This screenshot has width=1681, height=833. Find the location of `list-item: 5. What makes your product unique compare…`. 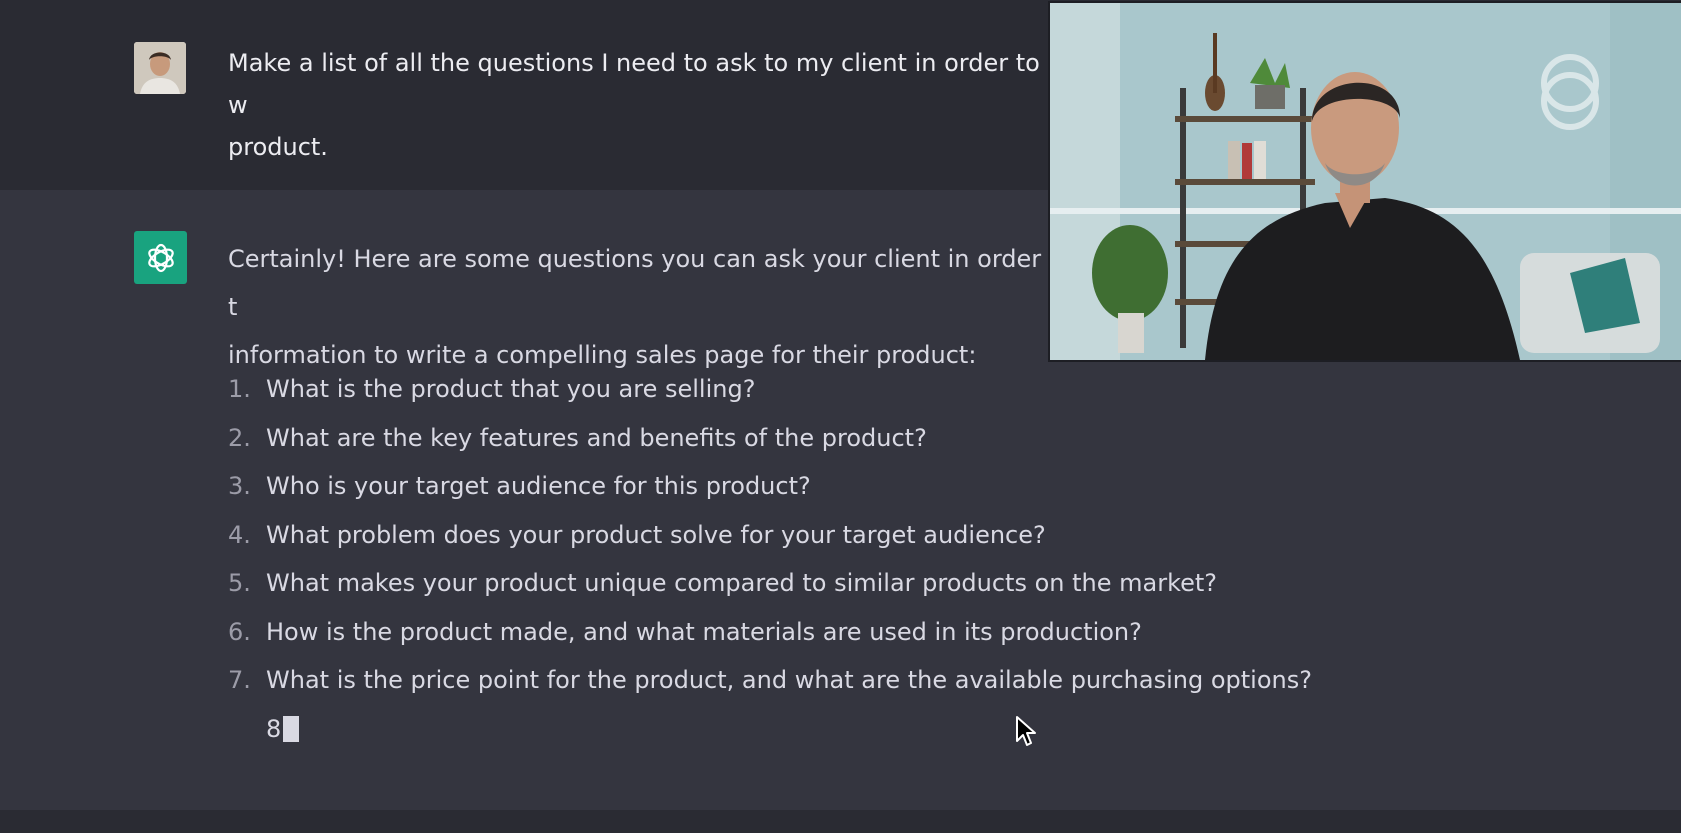

list-item: 5. What makes your product unique compare… is located at coordinates (770, 583).